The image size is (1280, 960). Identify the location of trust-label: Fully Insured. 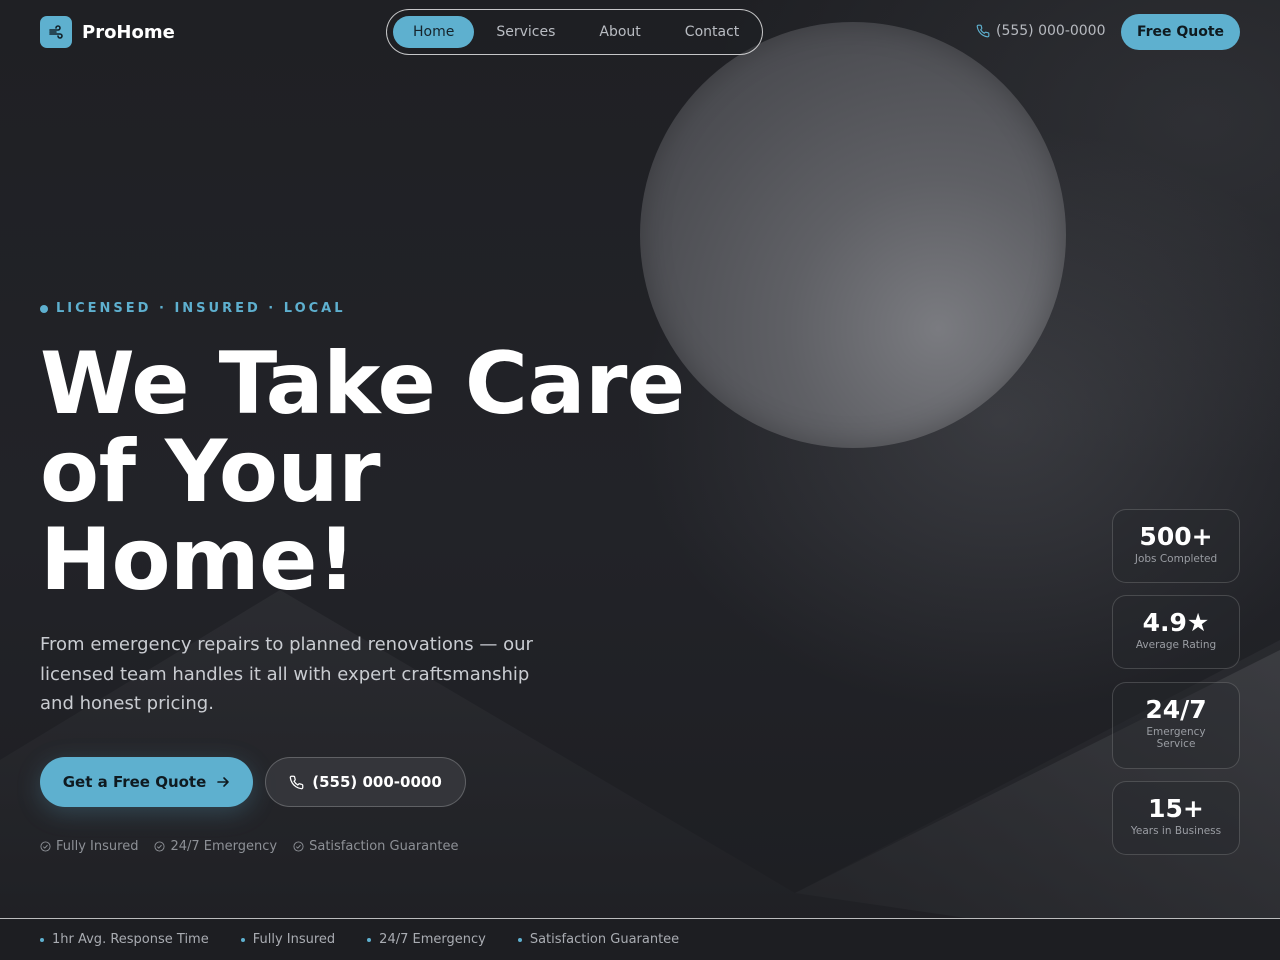
(97, 846).